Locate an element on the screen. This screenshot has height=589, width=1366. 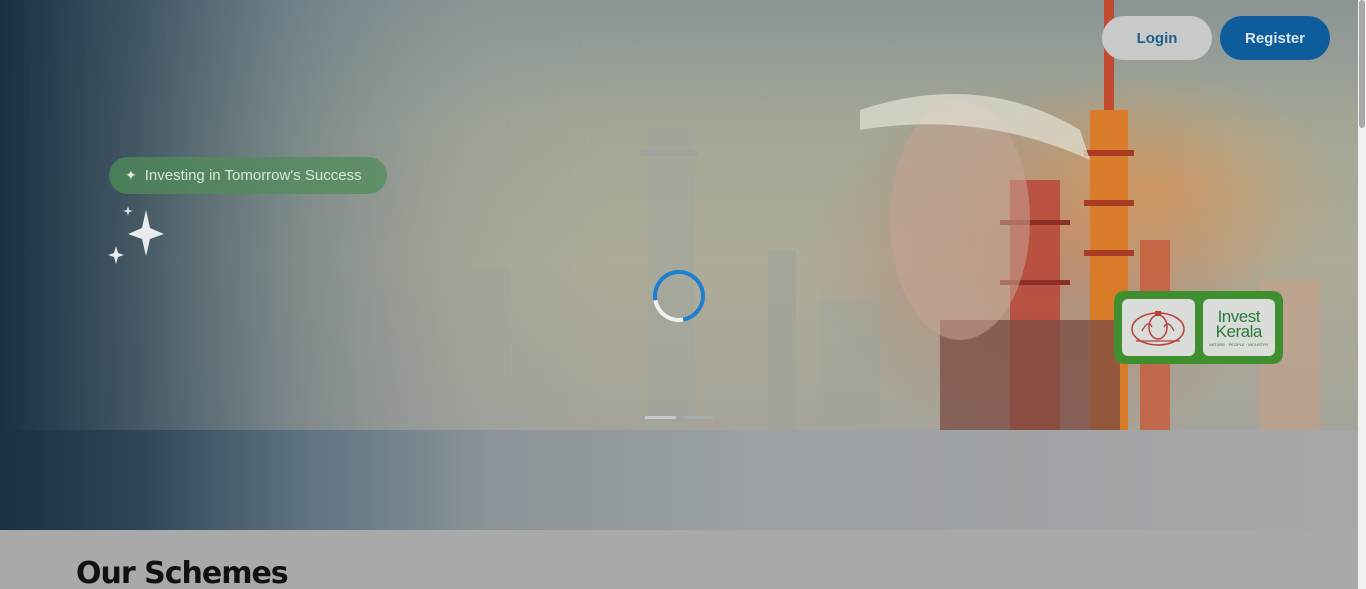
sparkle-icon: ✦ is located at coordinates (131, 175).